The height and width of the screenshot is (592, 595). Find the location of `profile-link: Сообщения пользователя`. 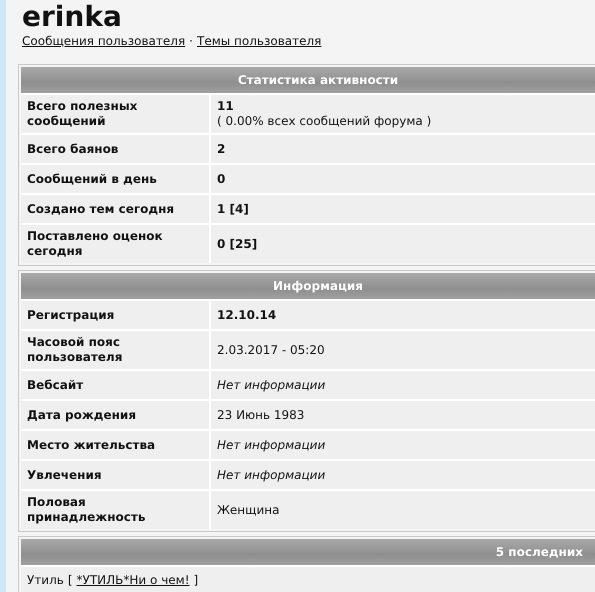

profile-link: Сообщения пользователя is located at coordinates (104, 41).